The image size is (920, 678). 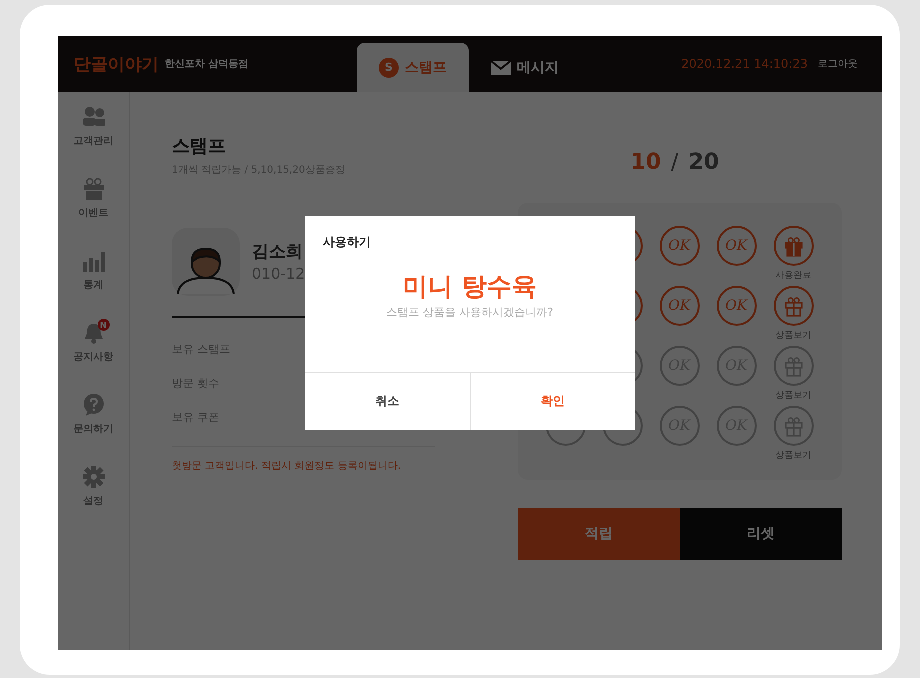 I want to click on logout-link: 로그아웃, so click(x=838, y=64).